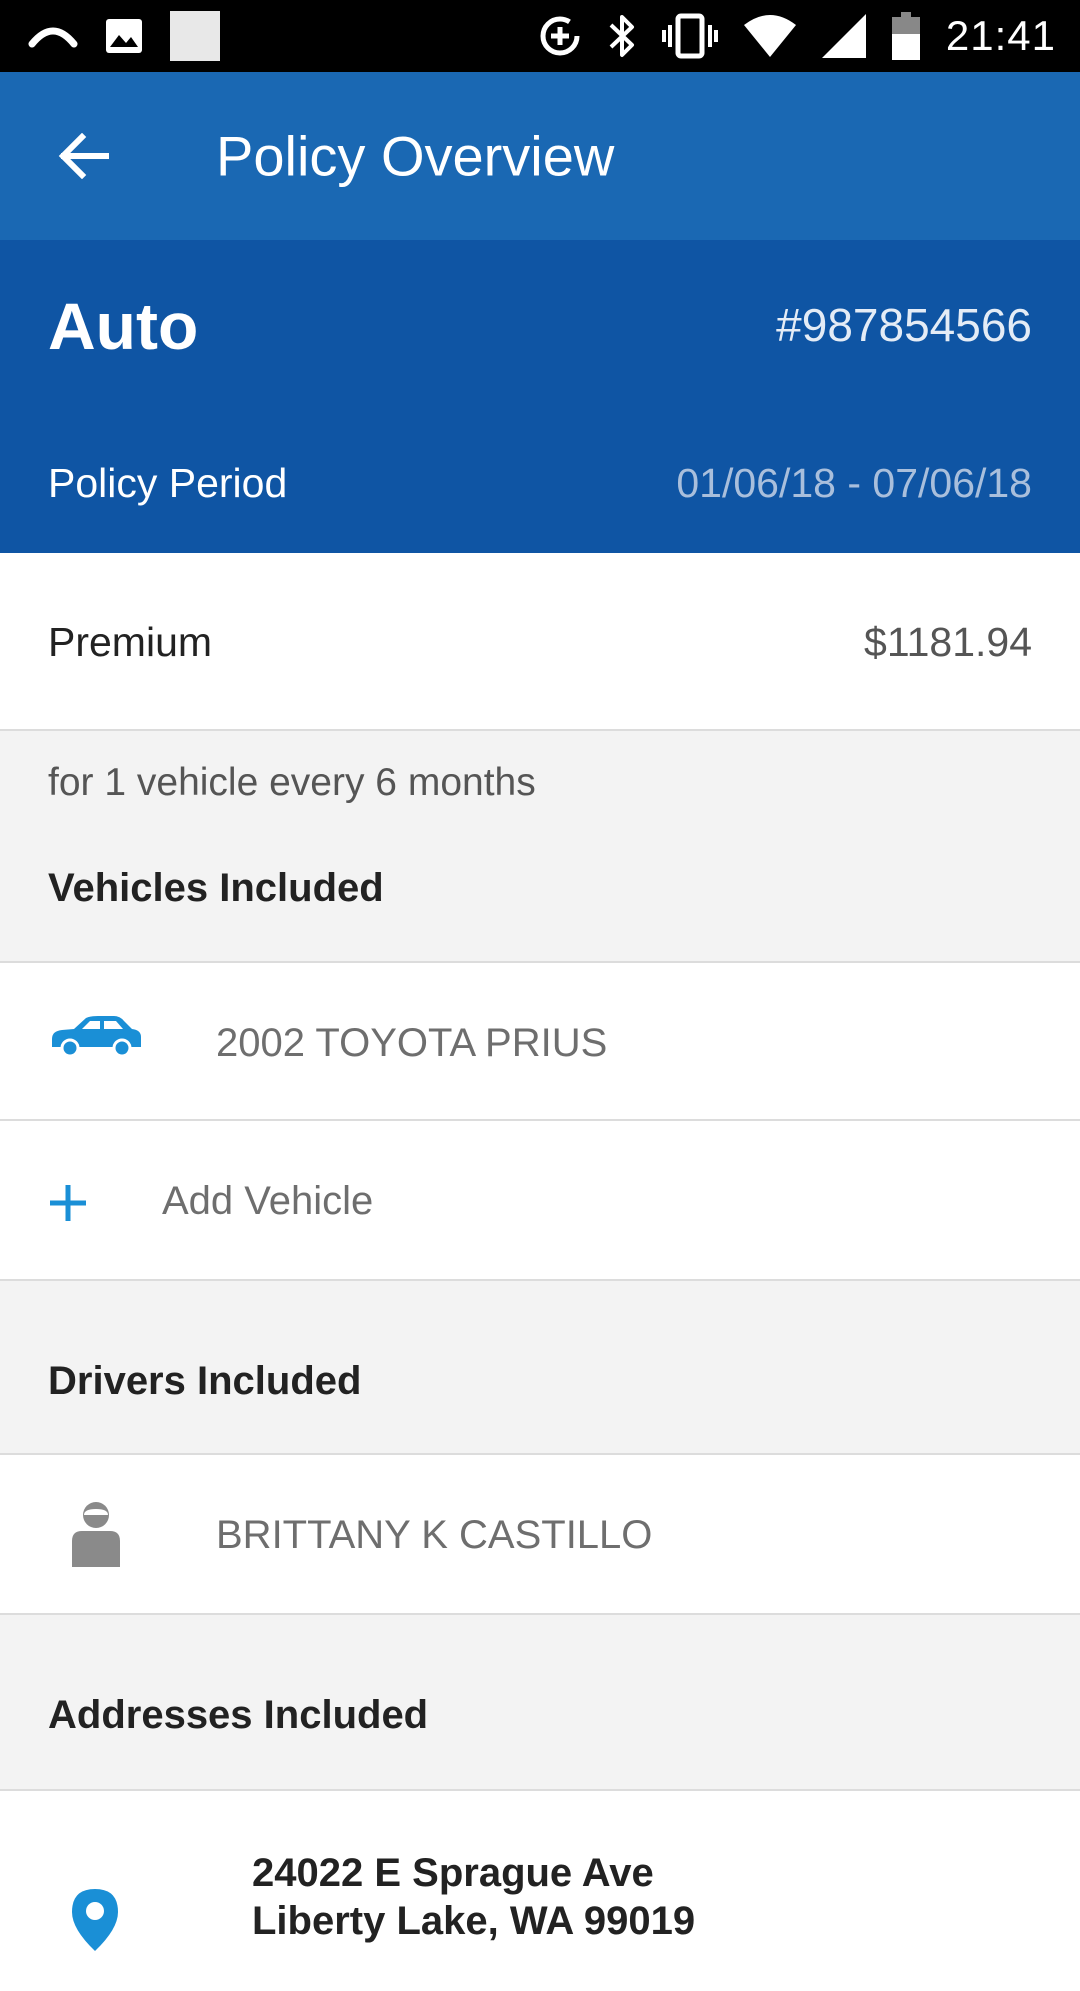 Image resolution: width=1080 pixels, height=1991 pixels. I want to click on driver-item: BRITTANY K CASTILLO, so click(540, 1535).